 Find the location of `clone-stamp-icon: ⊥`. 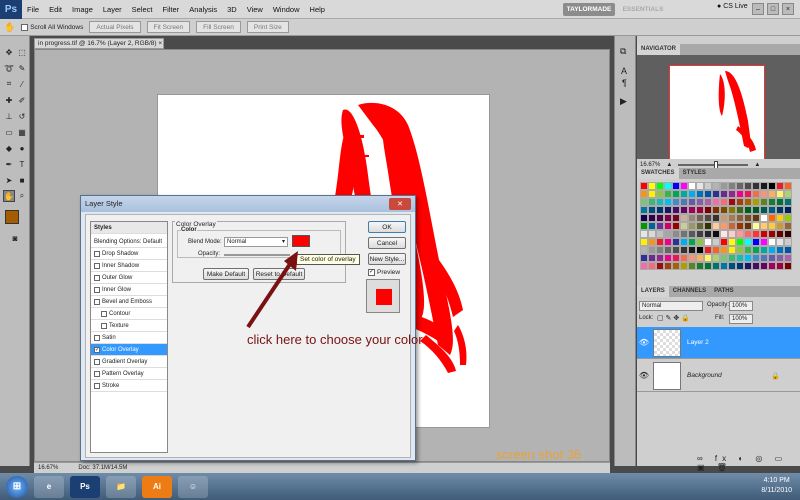

clone-stamp-icon: ⊥ is located at coordinates (9, 116).